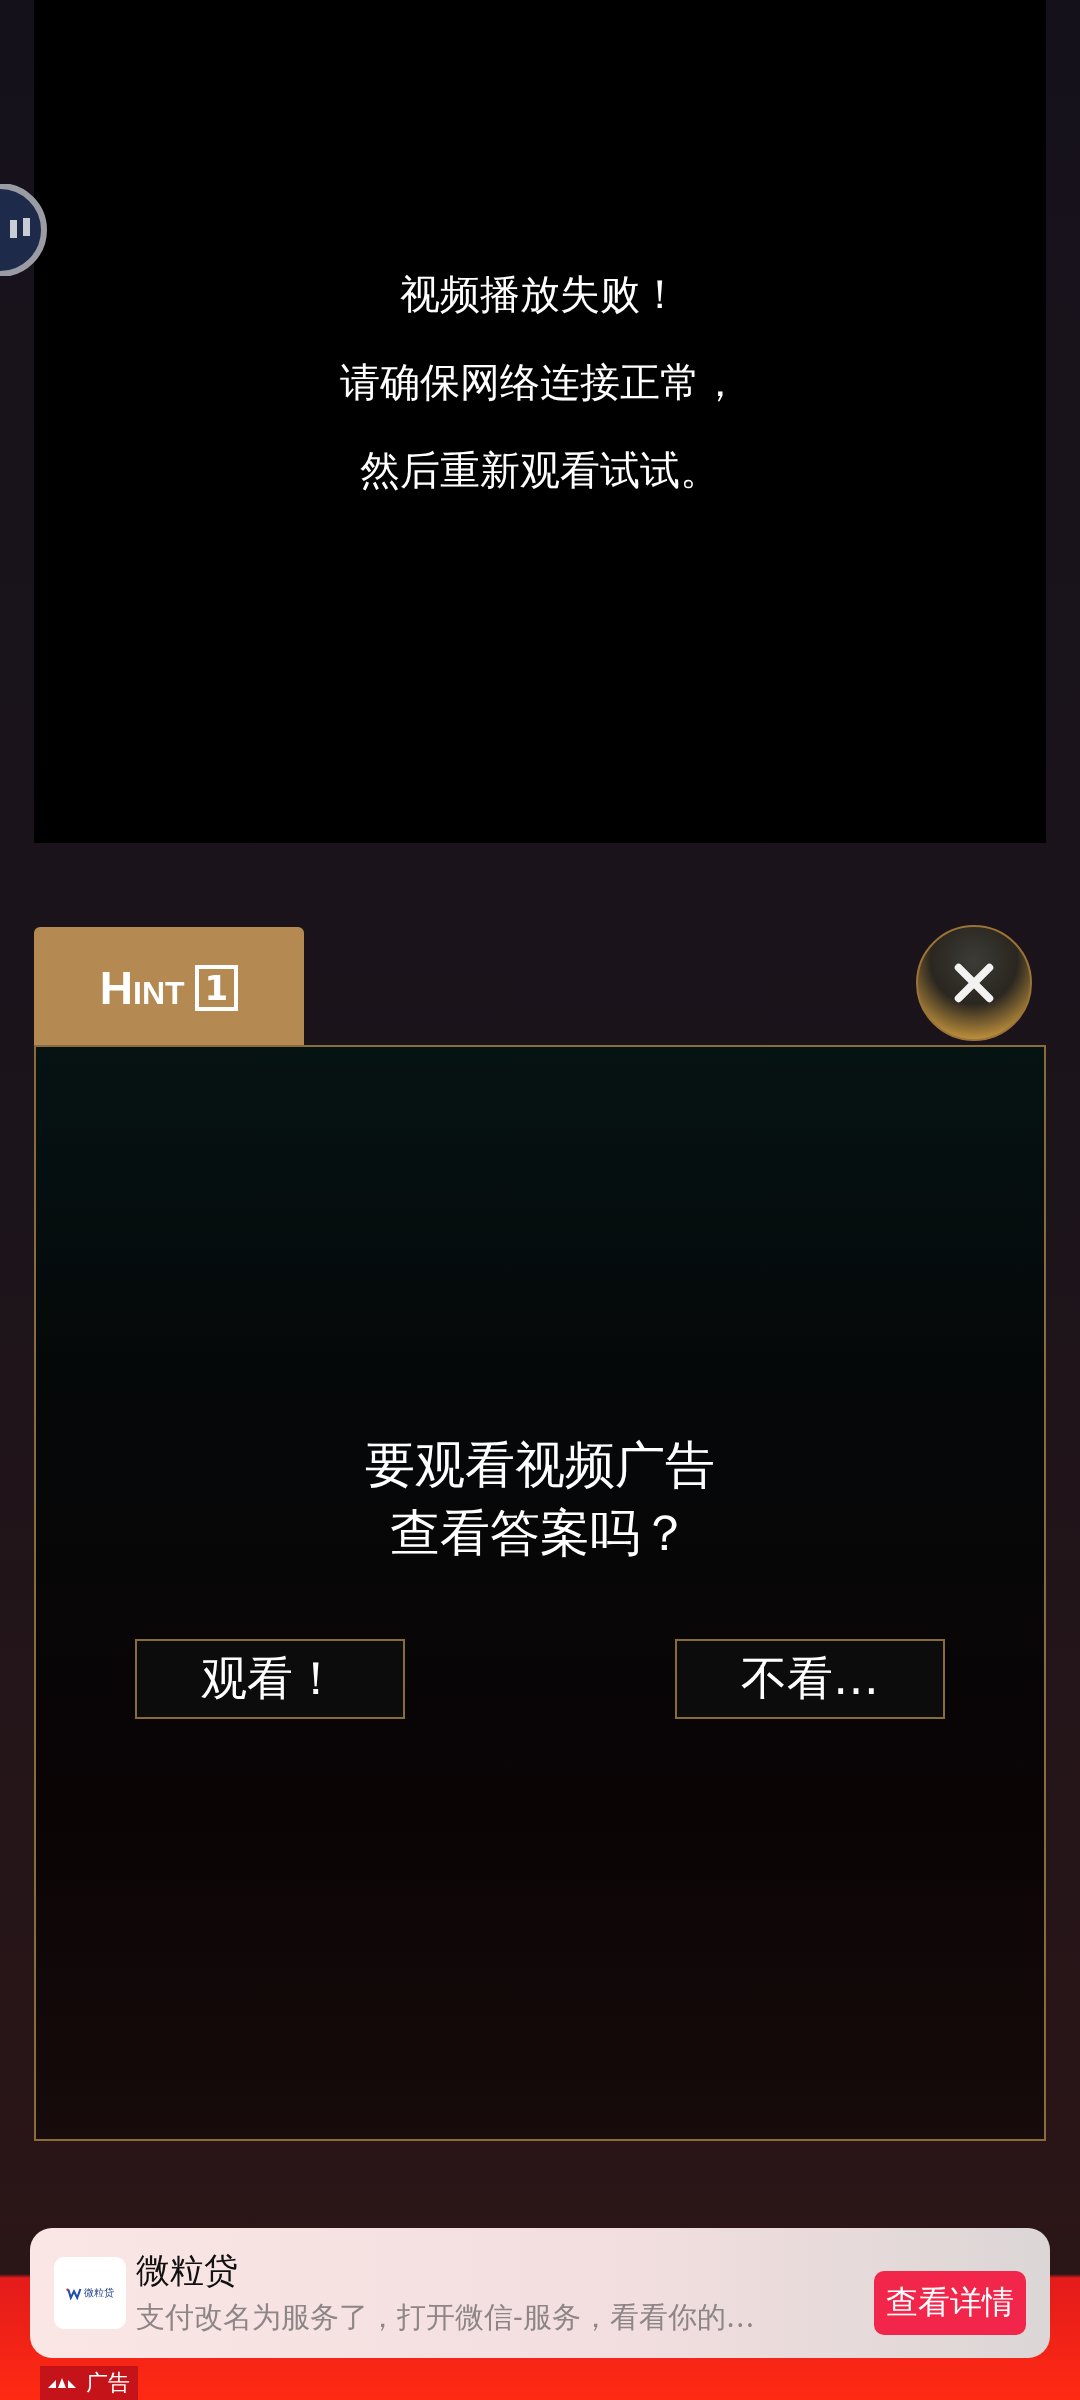 Image resolution: width=1080 pixels, height=2400 pixels. What do you see at coordinates (540, 1465) in the screenshot?
I see `question-text: 要观看视频广告` at bounding box center [540, 1465].